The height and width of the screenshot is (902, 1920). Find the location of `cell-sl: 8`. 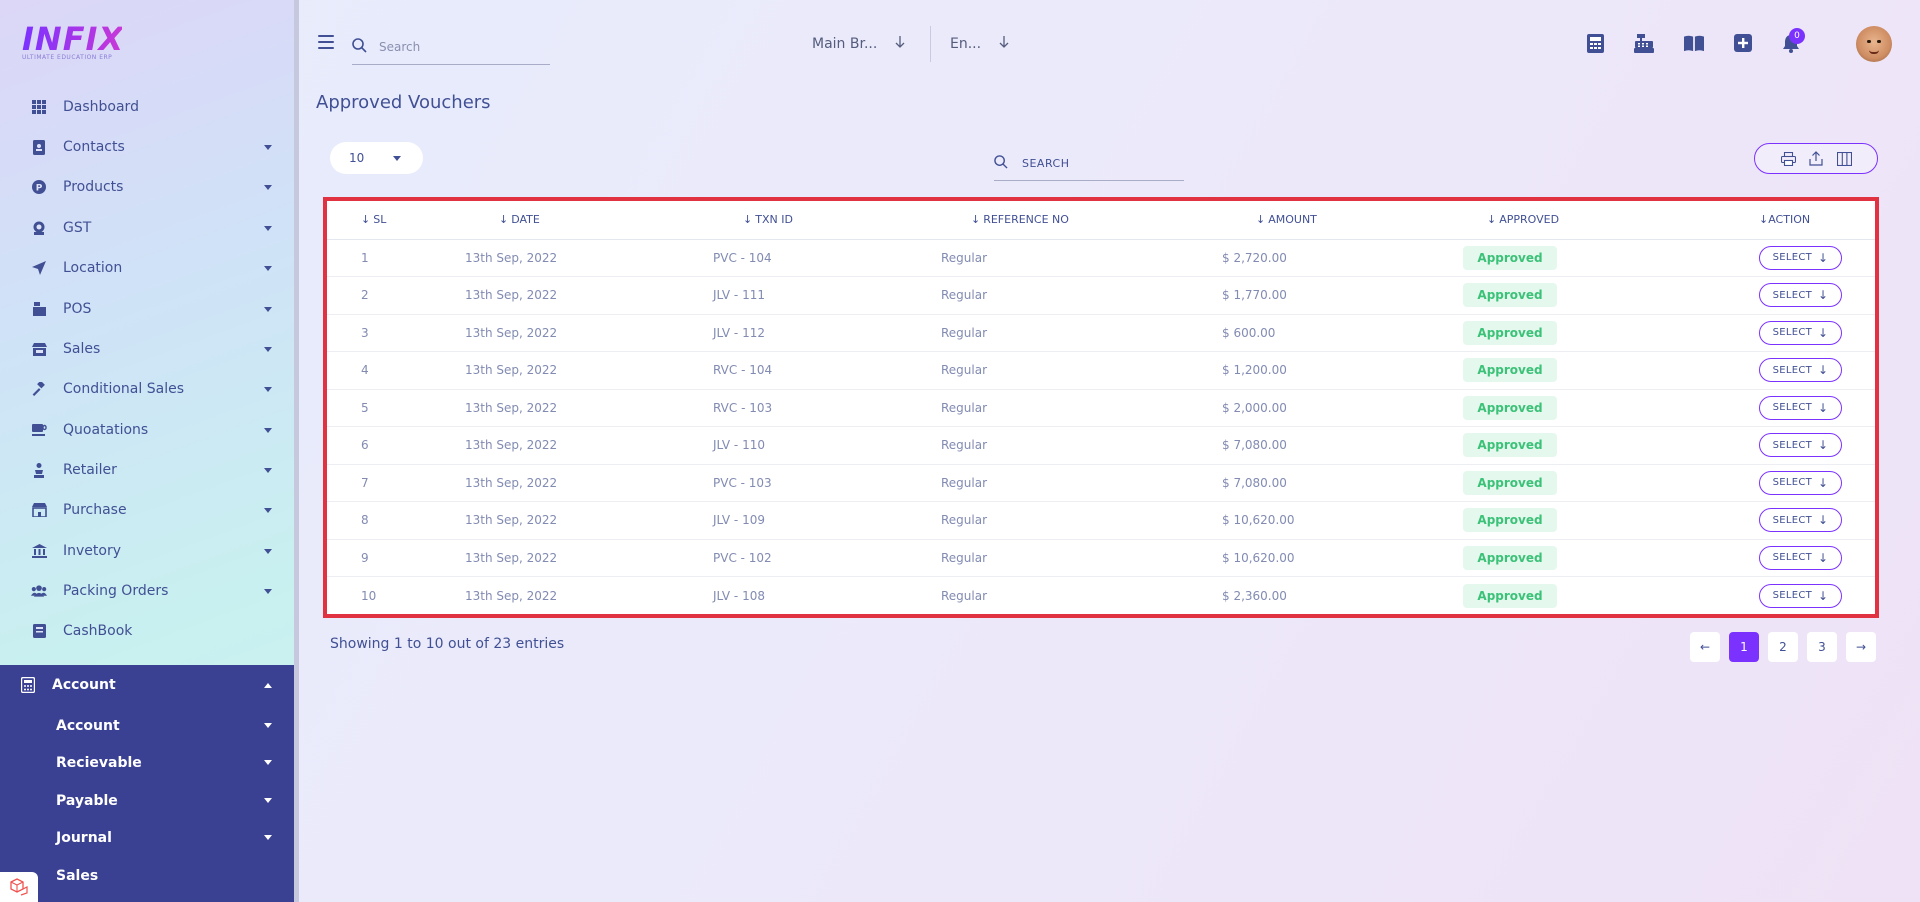

cell-sl: 8 is located at coordinates (396, 520).